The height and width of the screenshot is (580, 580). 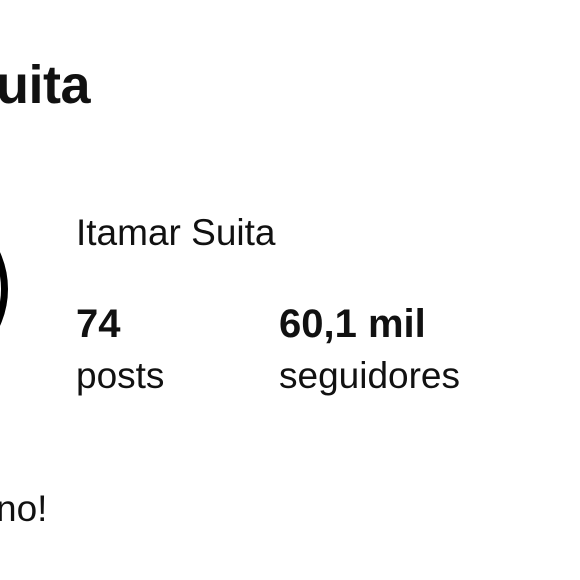 What do you see at coordinates (352, 324) in the screenshot?
I see `followers-count: 60,1 mil` at bounding box center [352, 324].